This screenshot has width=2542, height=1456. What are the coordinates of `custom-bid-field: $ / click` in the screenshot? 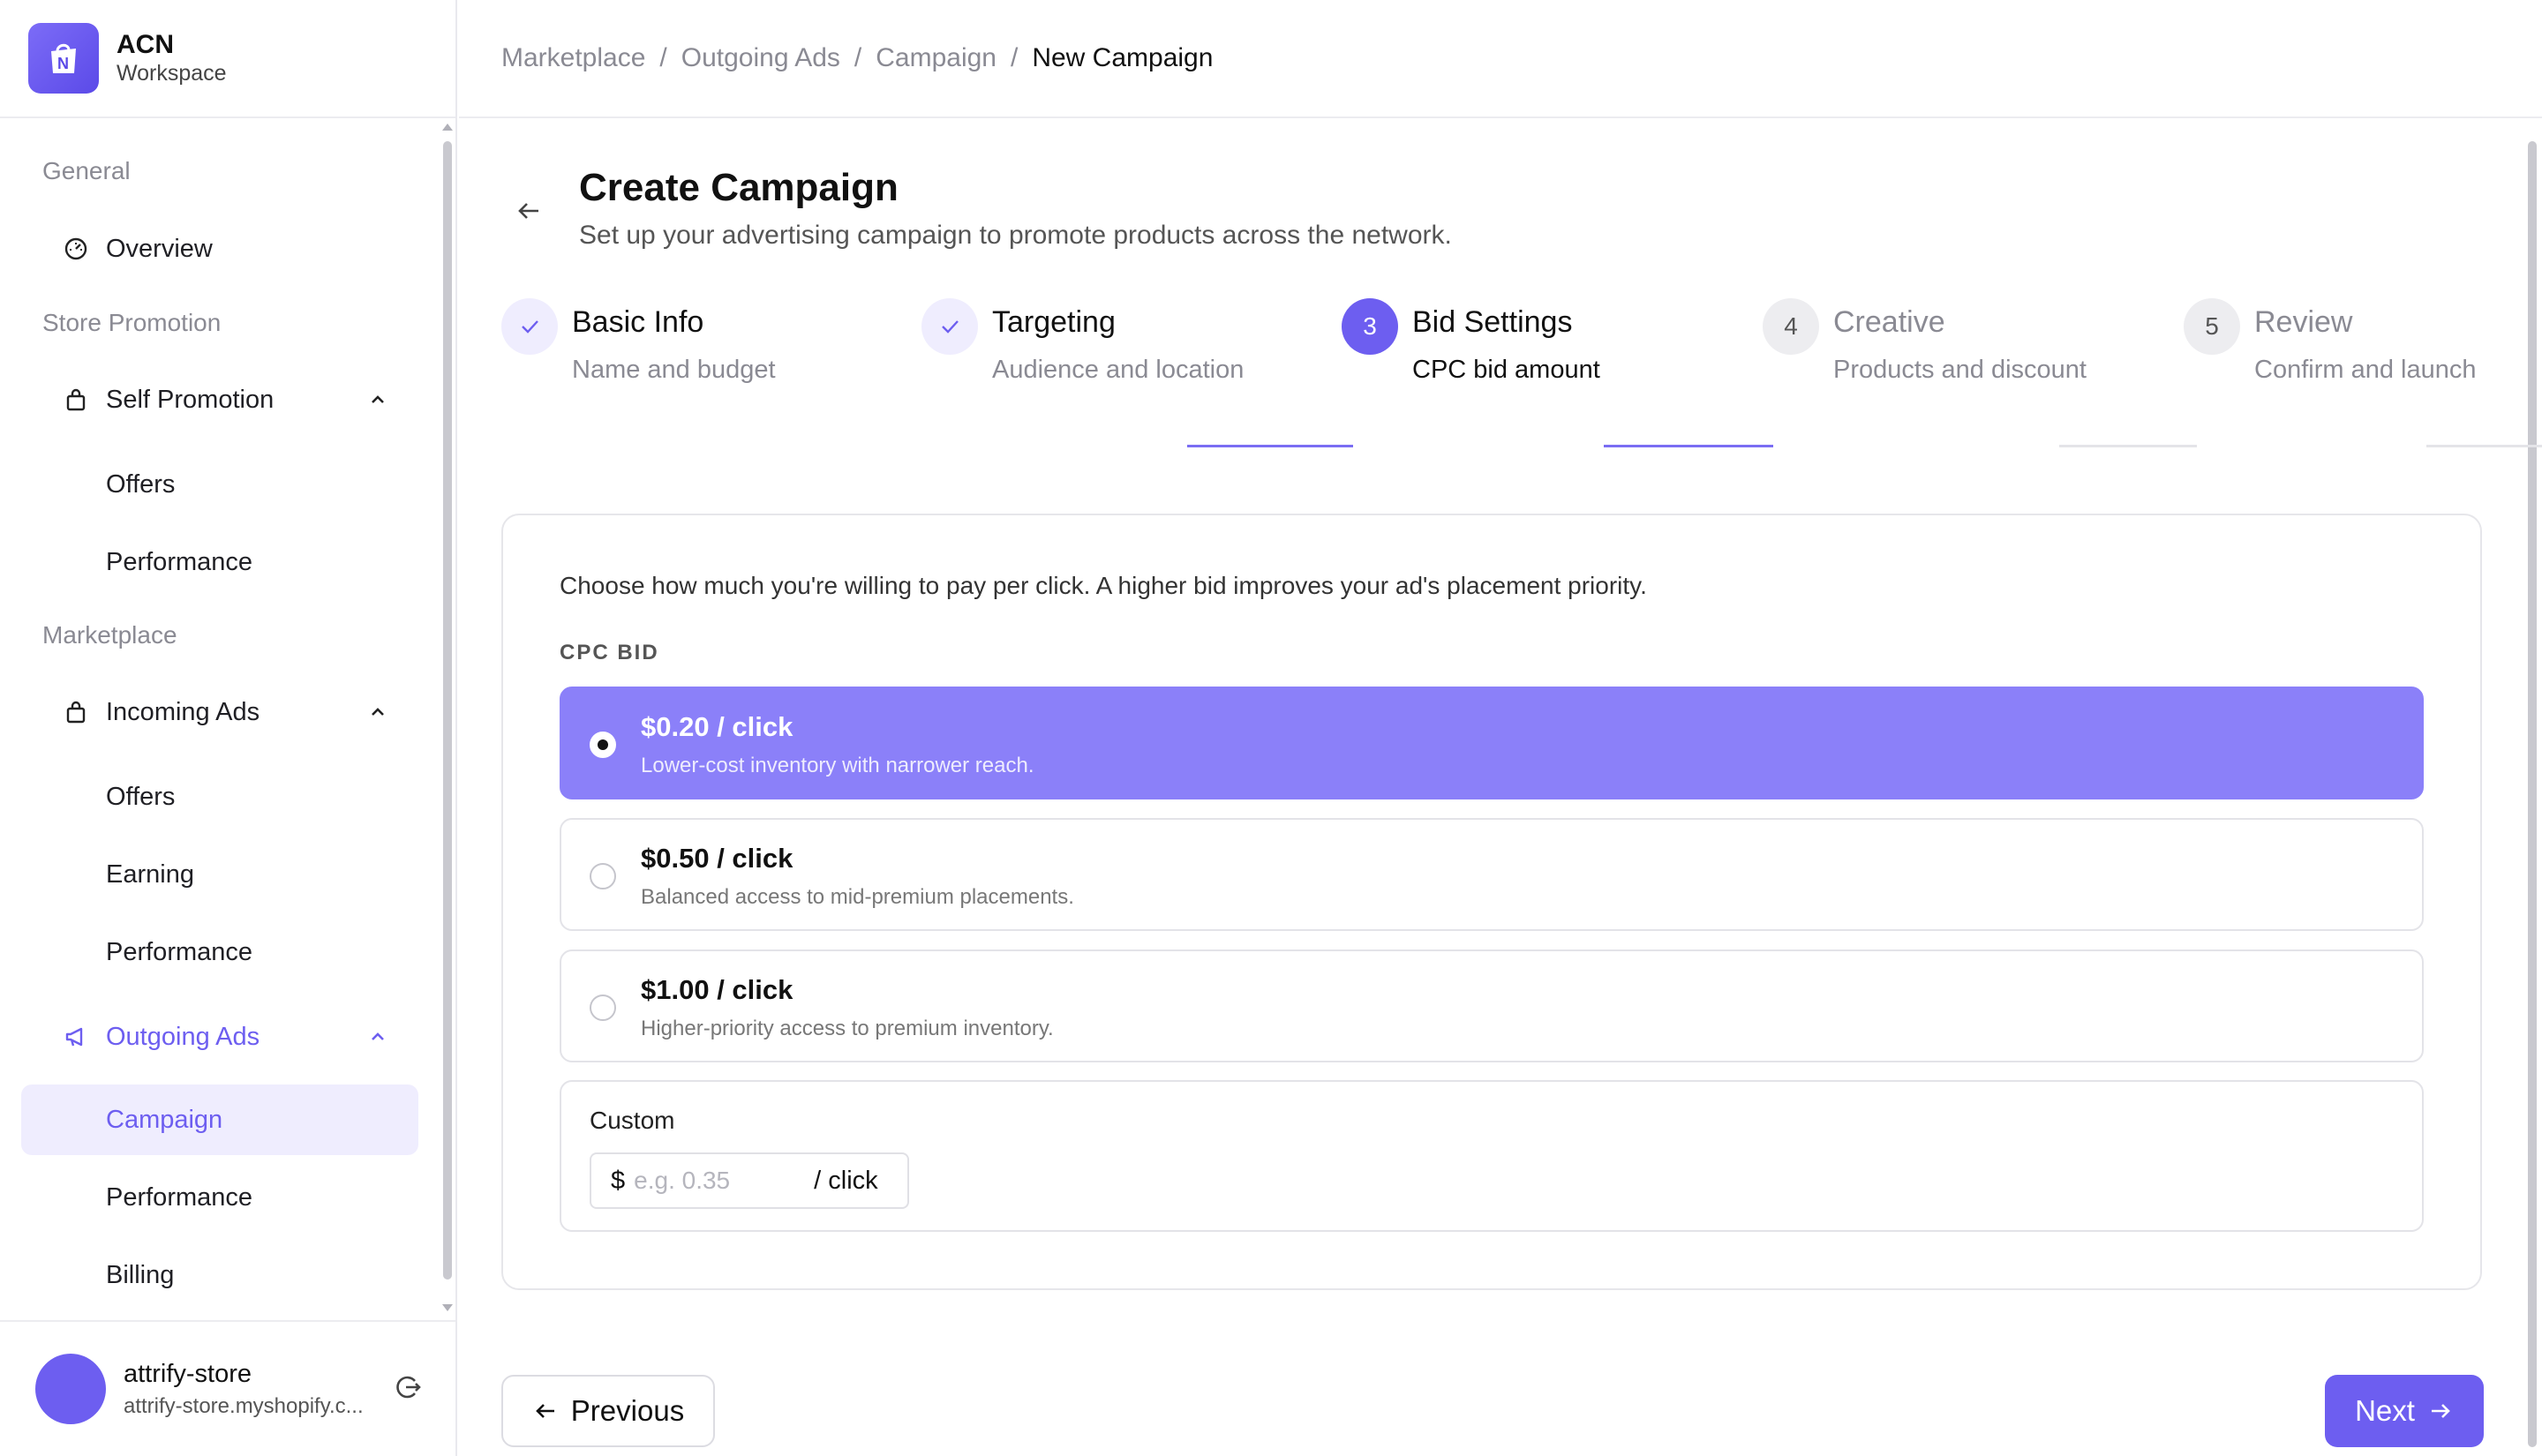 It's located at (749, 1180).